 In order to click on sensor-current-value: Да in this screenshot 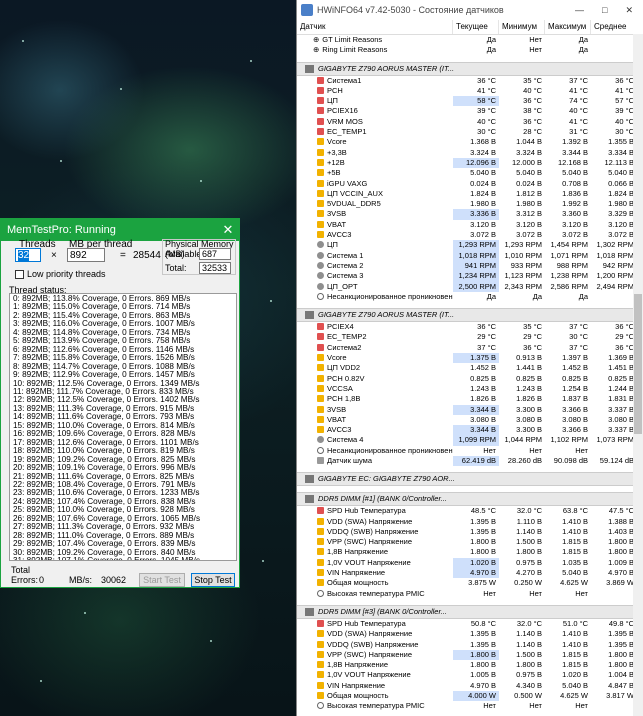, I will do `click(491, 296)`.